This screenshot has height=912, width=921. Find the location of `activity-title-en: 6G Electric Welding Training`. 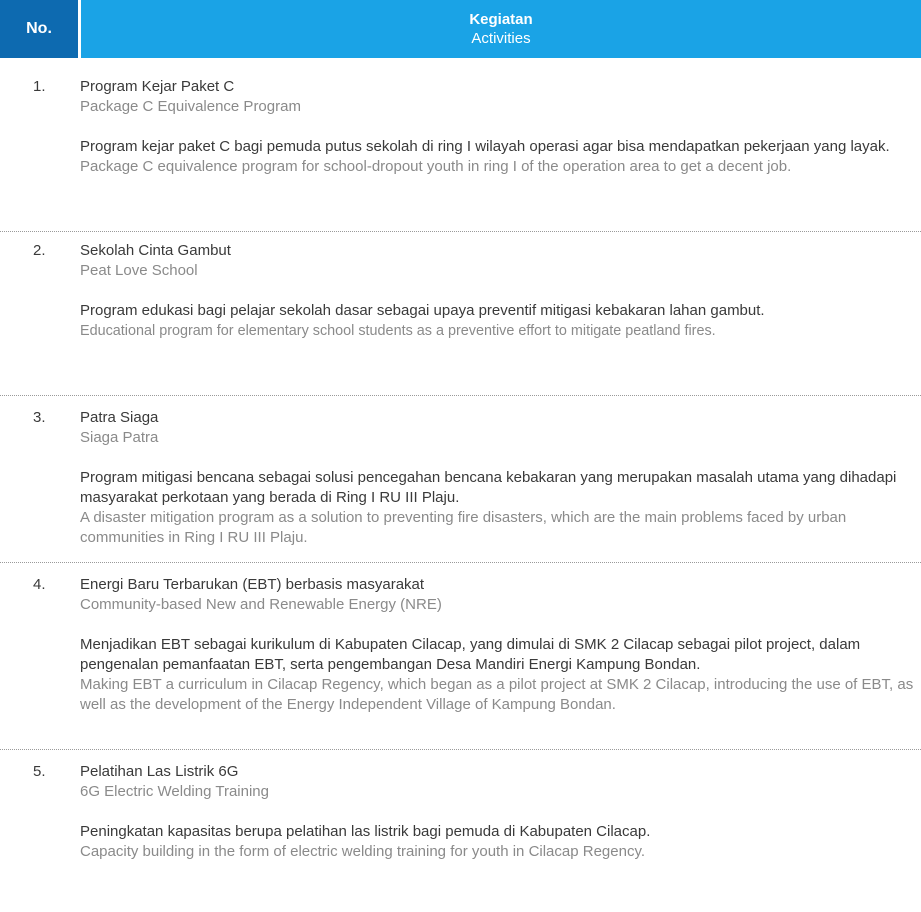

activity-title-en: 6G Electric Welding Training is located at coordinates (174, 791).